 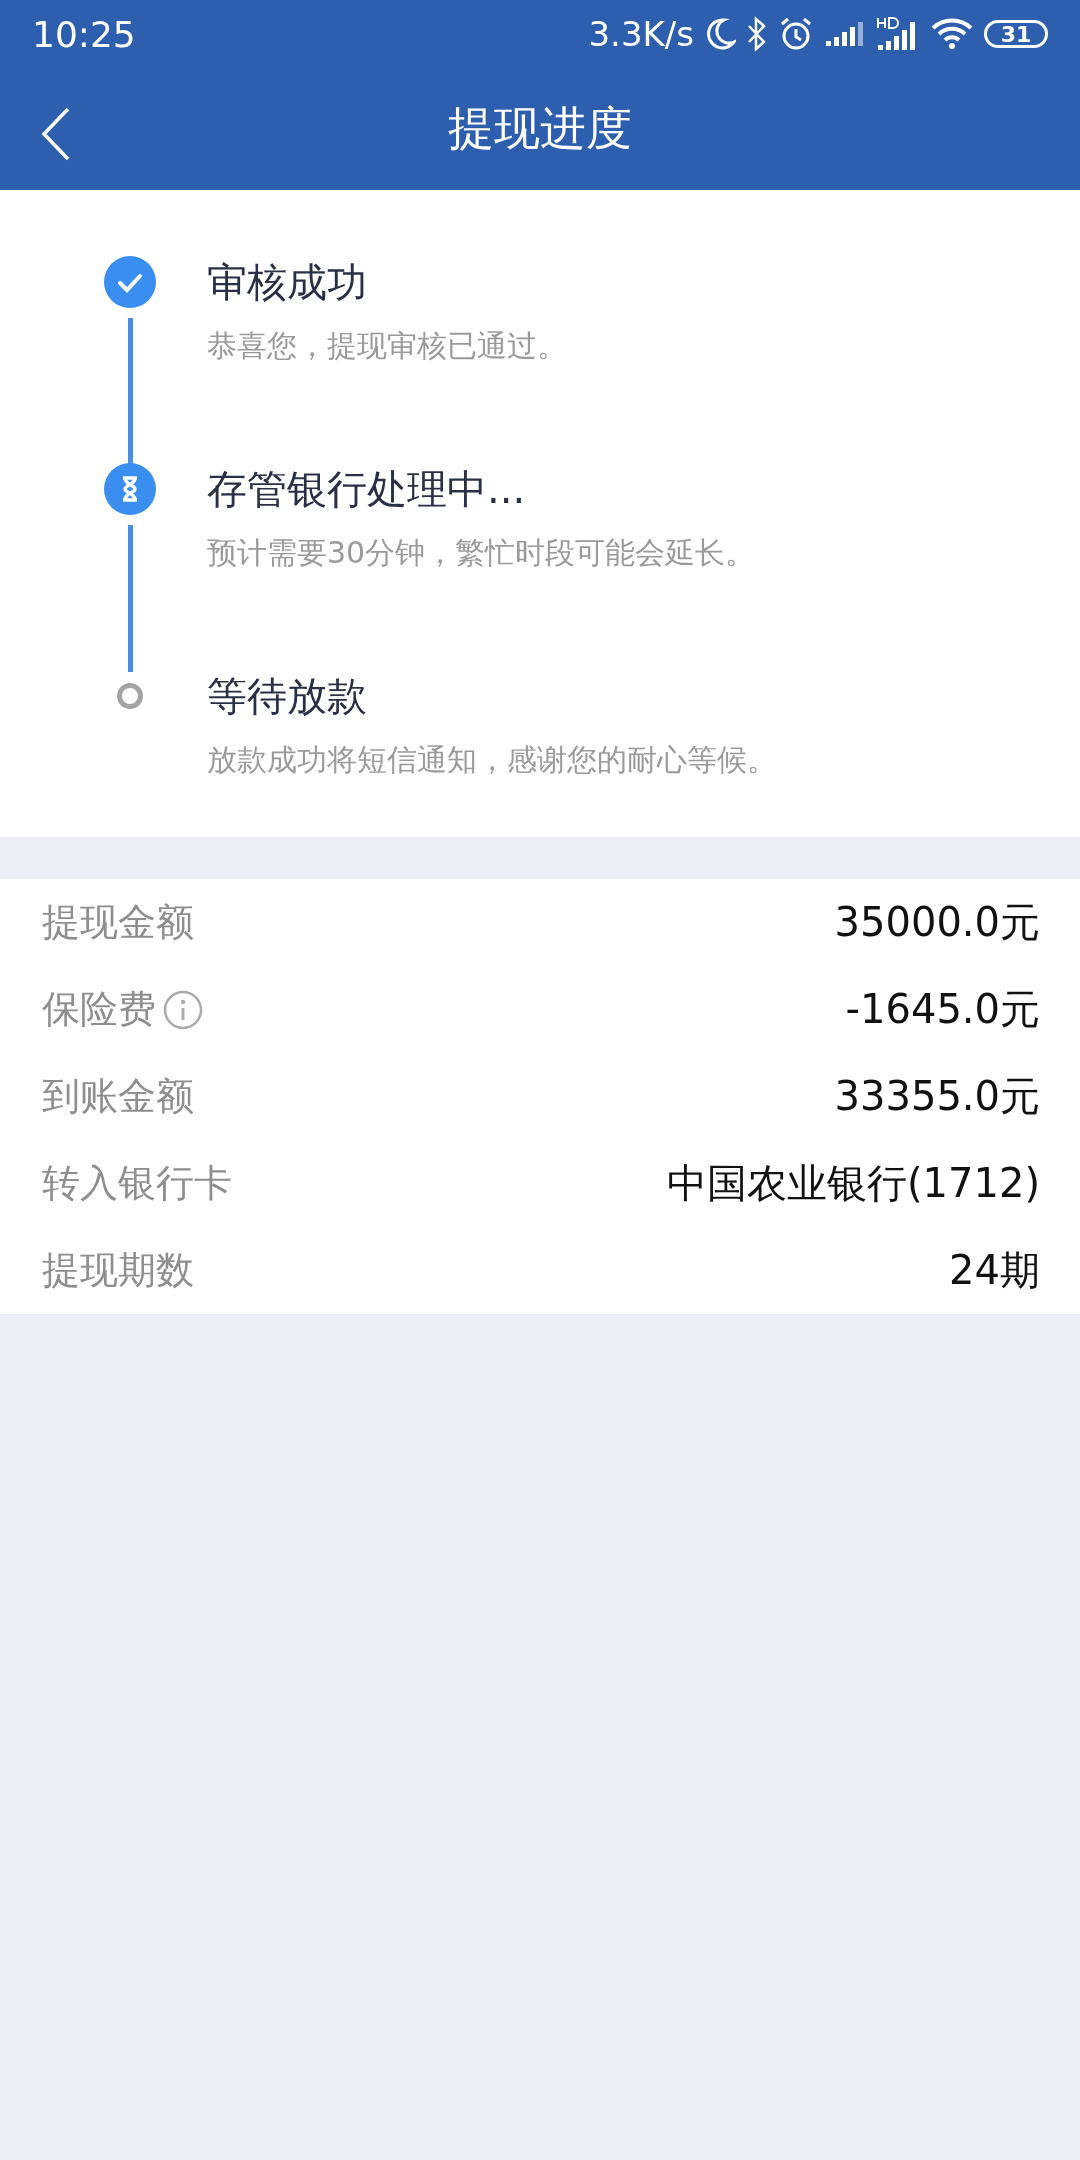 I want to click on step-description: 预计需要30分钟，繁忙时段可能会延长。, so click(x=481, y=553).